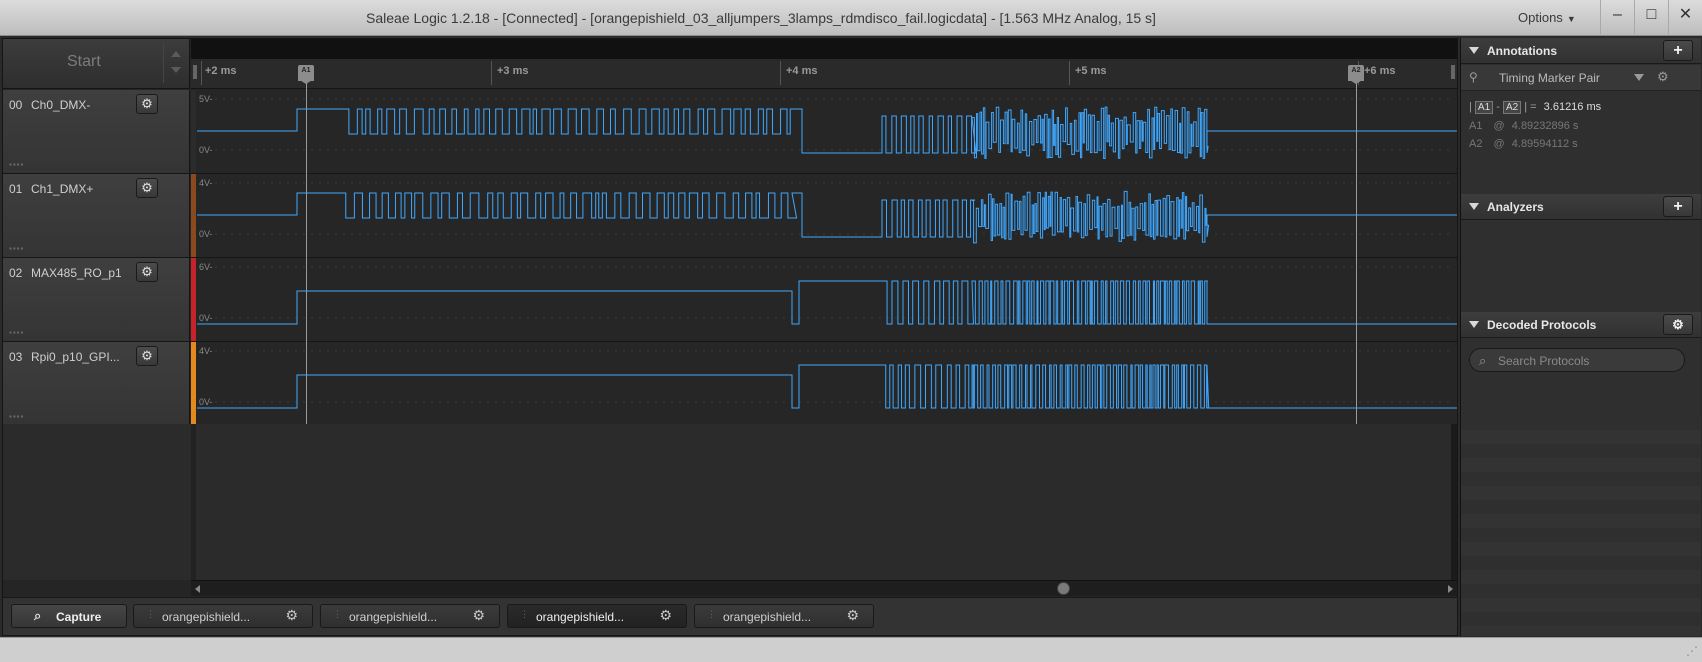  I want to click on options-menu: Options ▼, so click(1547, 17).